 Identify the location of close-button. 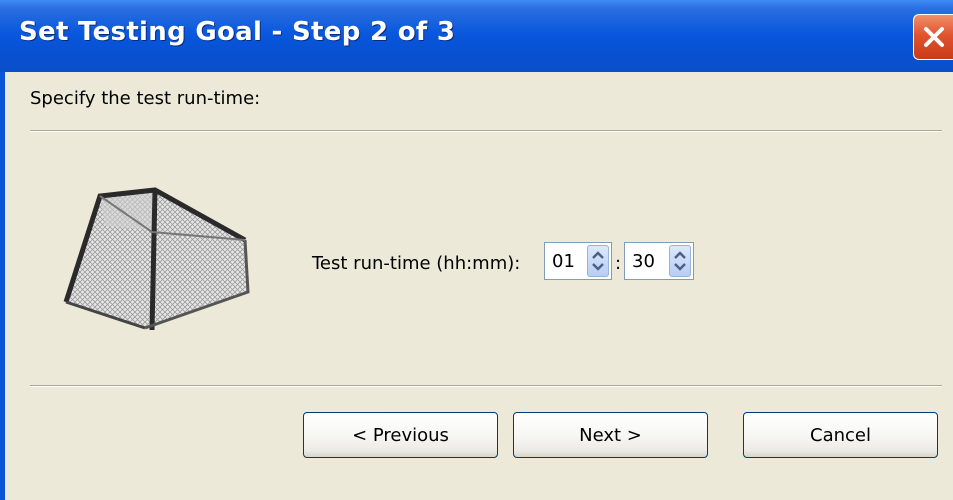
(933, 37).